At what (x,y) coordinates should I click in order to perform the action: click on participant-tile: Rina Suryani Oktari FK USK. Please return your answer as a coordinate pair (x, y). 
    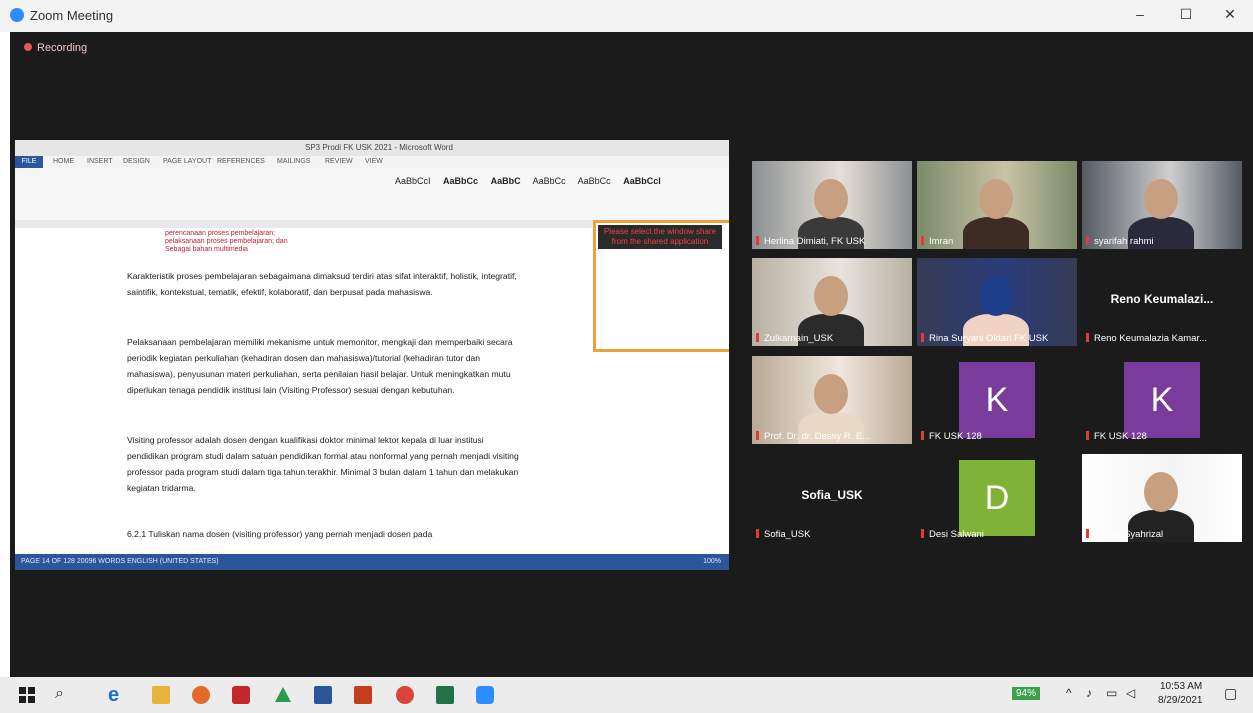
    Looking at the image, I should click on (997, 302).